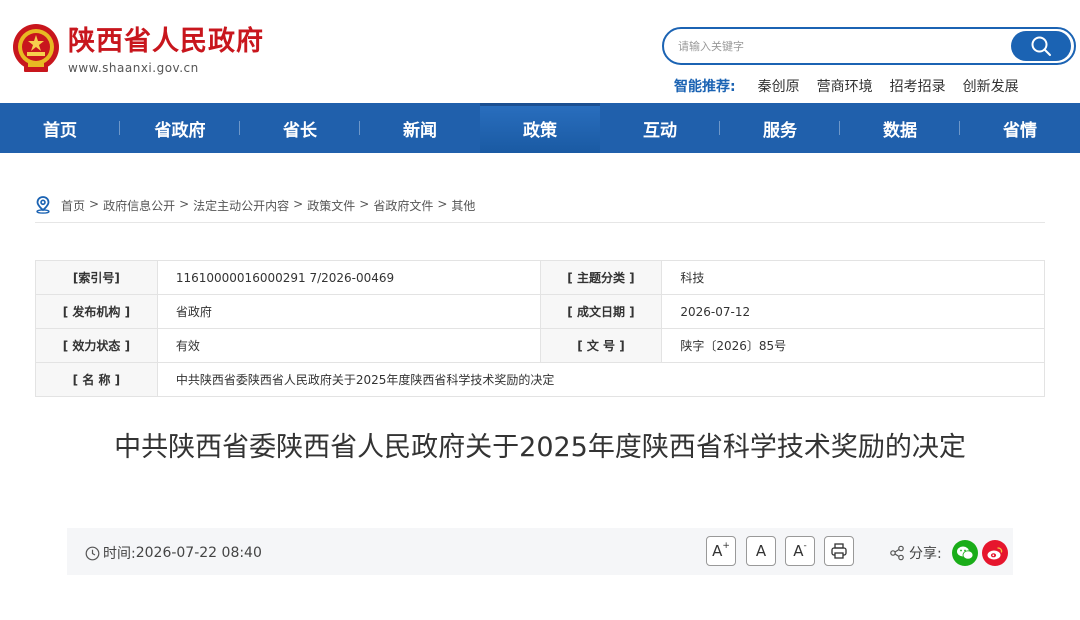 This screenshot has width=1080, height=620. I want to click on weibo-icon, so click(994, 553).